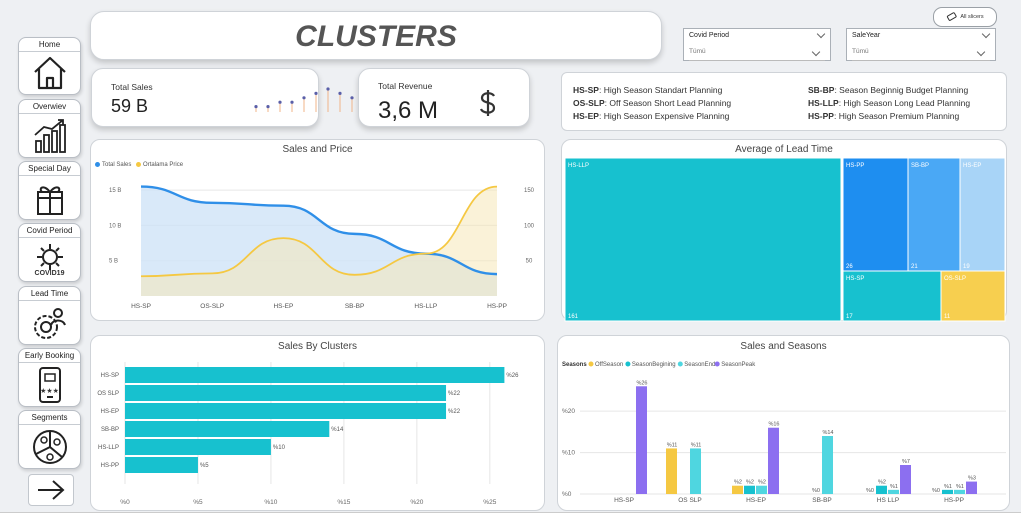 The width and height of the screenshot is (1021, 522). I want to click on x-tick-label: %5, so click(198, 502).